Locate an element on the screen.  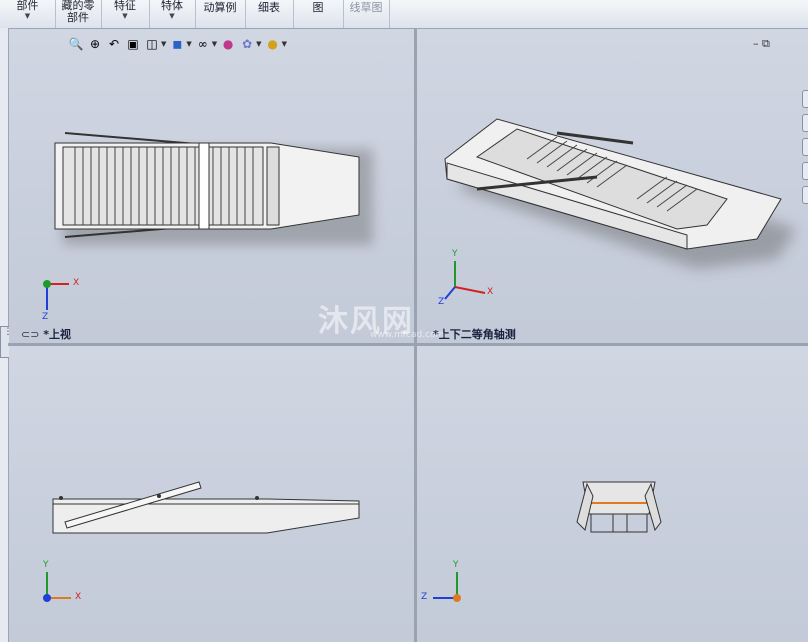
toolbar-button-bill-of-materials: 细表 is located at coordinates (269, 14).